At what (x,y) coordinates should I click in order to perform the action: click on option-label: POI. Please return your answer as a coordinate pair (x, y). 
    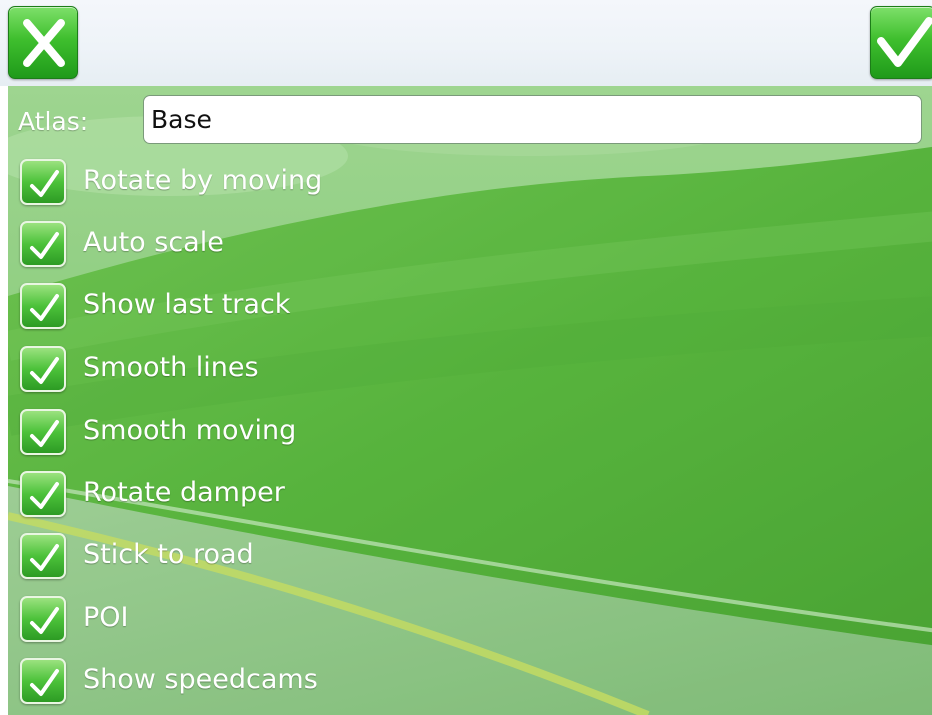
    Looking at the image, I should click on (106, 617).